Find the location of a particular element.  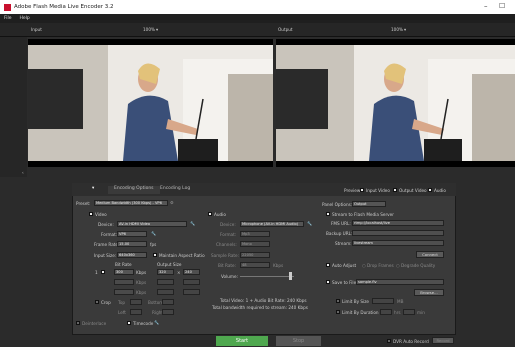

connect-button: Connect is located at coordinates (430, 254).